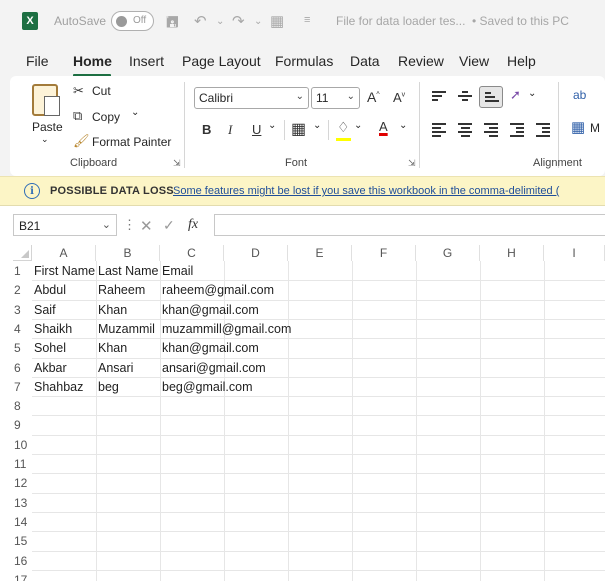  Describe the element at coordinates (439, 97) in the screenshot. I see `top-align-icon` at that location.